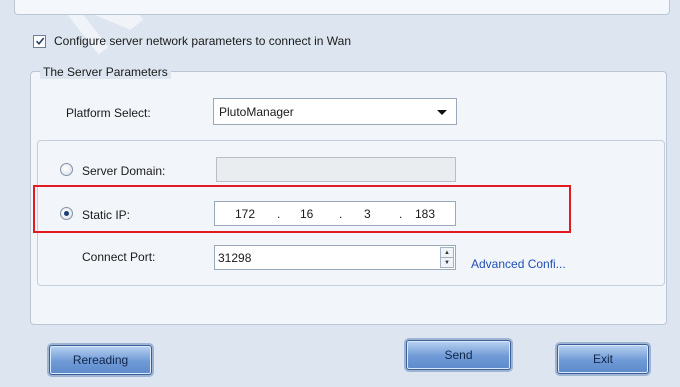 The height and width of the screenshot is (387, 680). Describe the element at coordinates (447, 262) in the screenshot. I see `spin-down-icon: ▼` at that location.